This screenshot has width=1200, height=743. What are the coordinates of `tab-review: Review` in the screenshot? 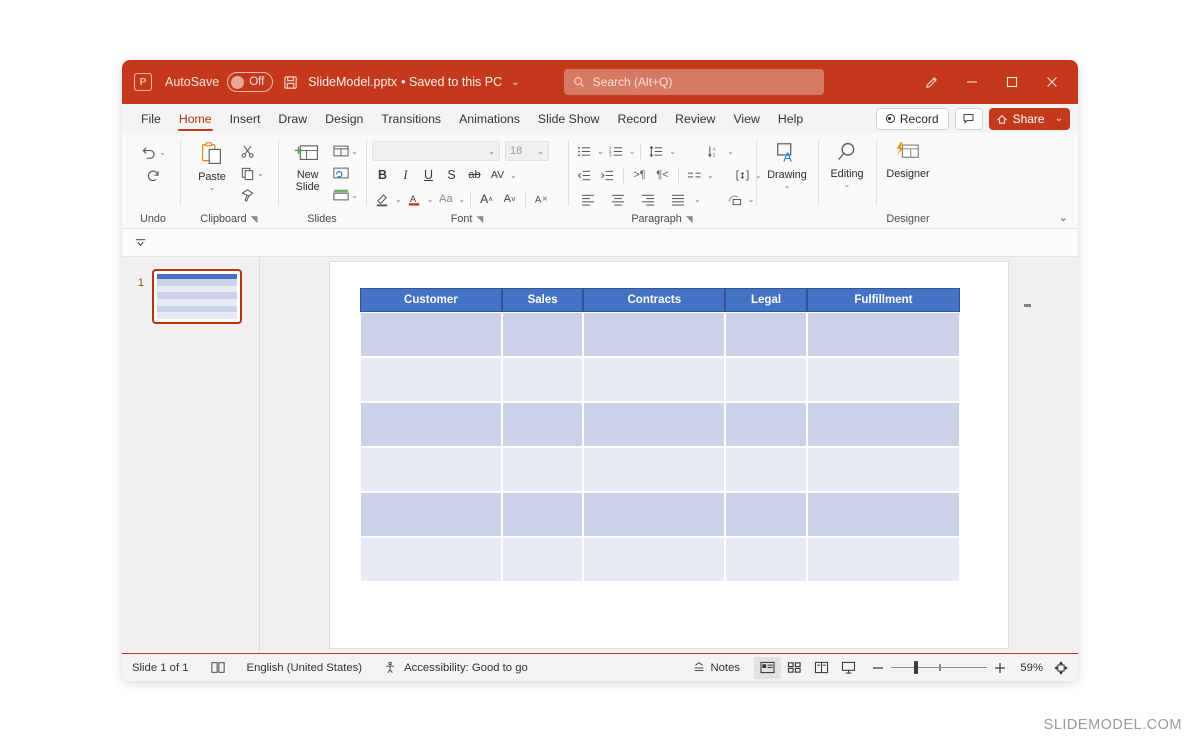 It's located at (695, 119).